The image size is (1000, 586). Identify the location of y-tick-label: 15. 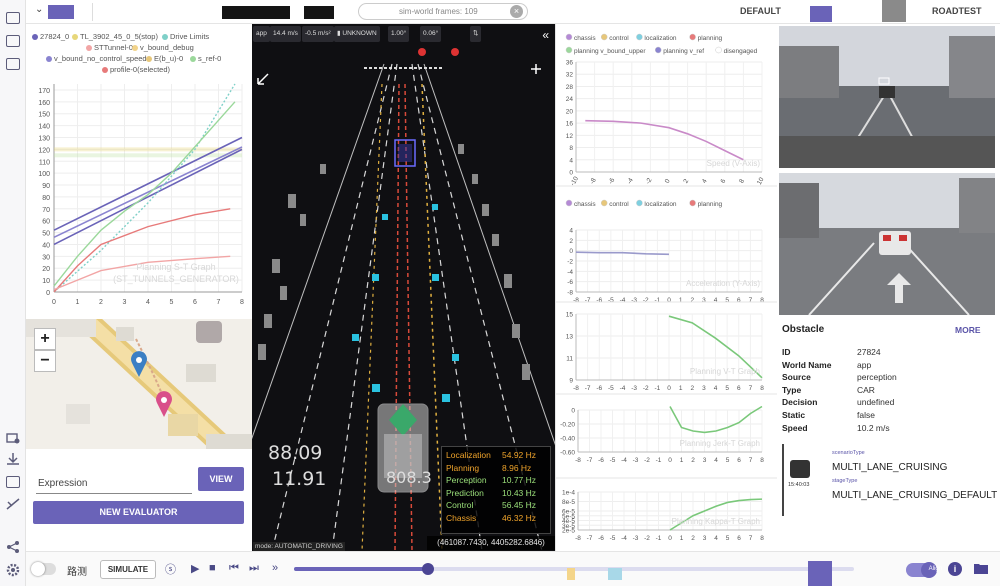
(570, 315).